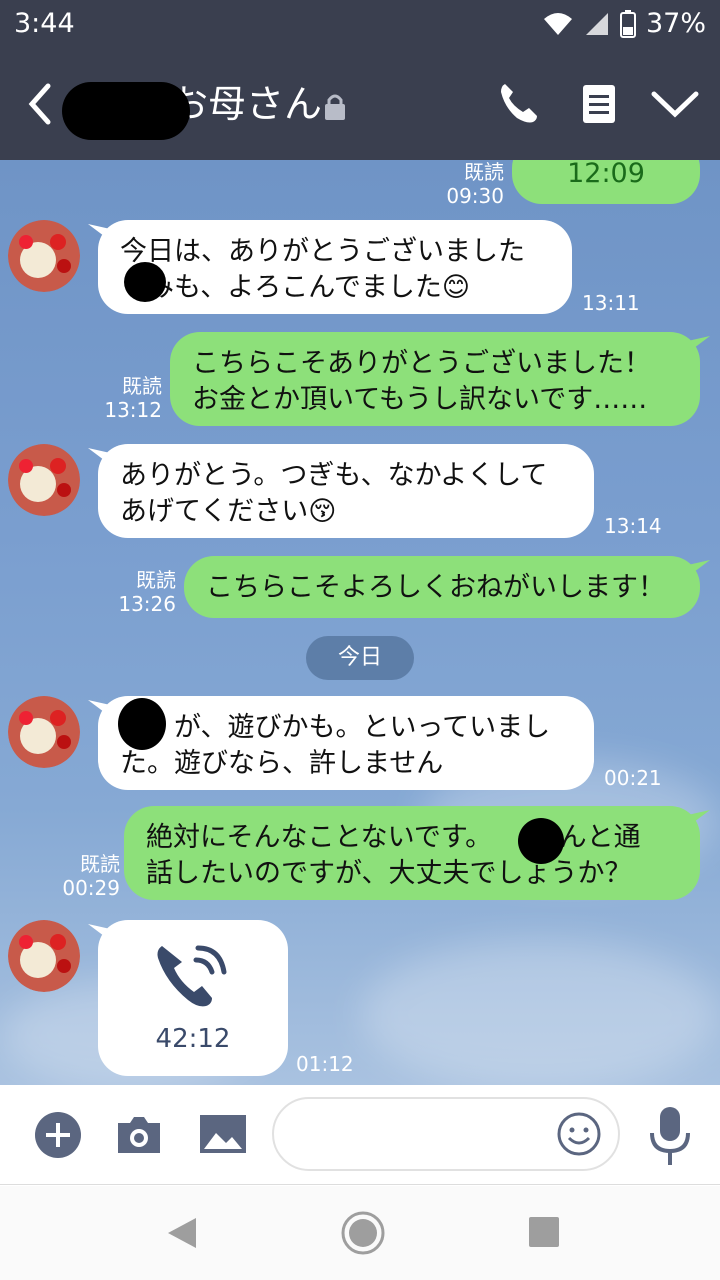  I want to click on timestamp: 13:11, so click(611, 303).